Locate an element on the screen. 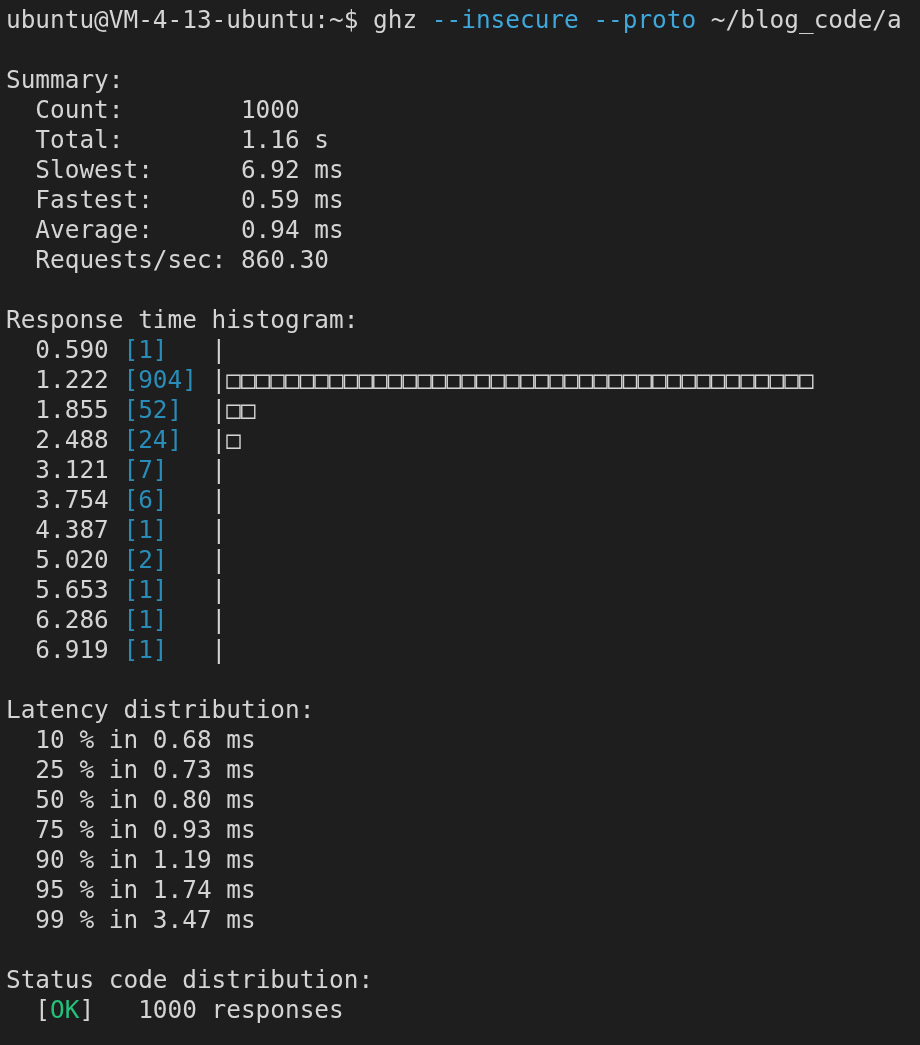 This screenshot has height=1045, width=920. status-code: [OK] is located at coordinates (65, 1010).